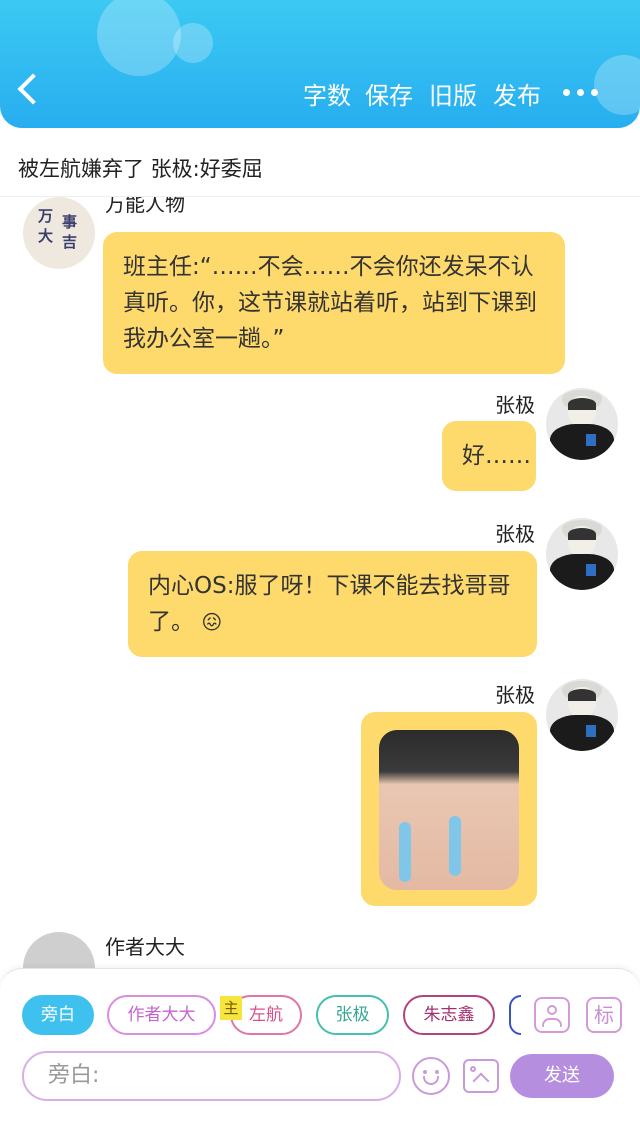 The width and height of the screenshot is (640, 1138). What do you see at coordinates (562, 1076) in the screenshot?
I see `send-button: 发送` at bounding box center [562, 1076].